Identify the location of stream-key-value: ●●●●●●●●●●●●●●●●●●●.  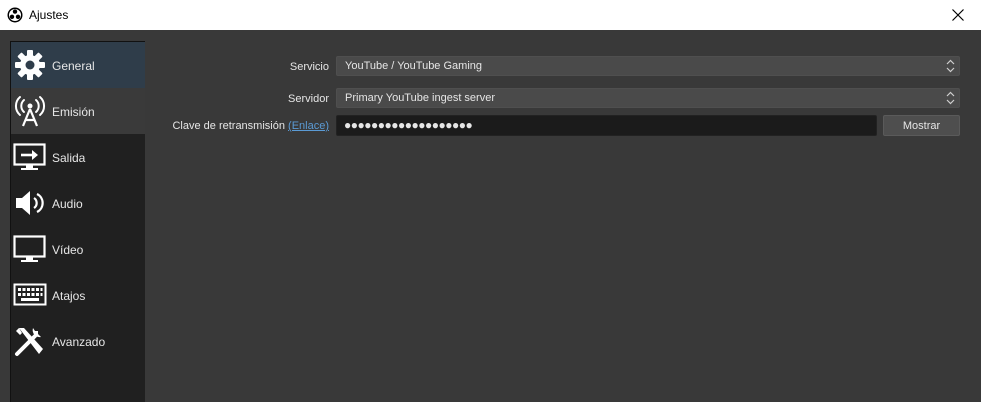
(408, 125).